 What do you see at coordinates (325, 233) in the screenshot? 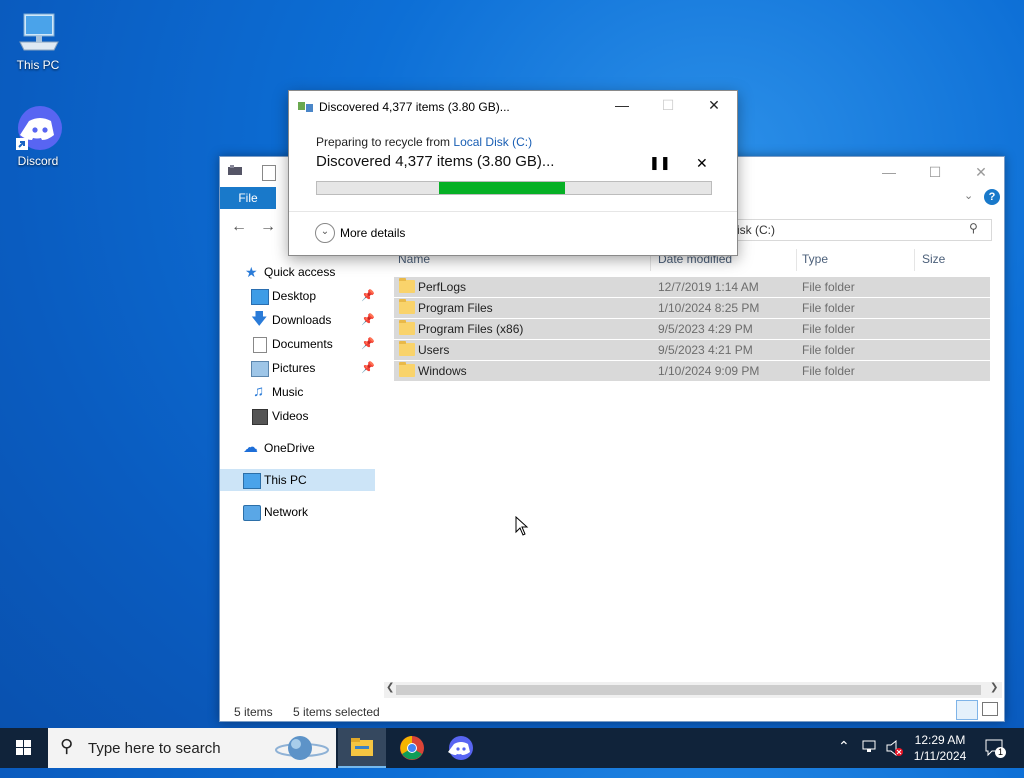
I see `chevron-down-icon: ⌄` at bounding box center [325, 233].